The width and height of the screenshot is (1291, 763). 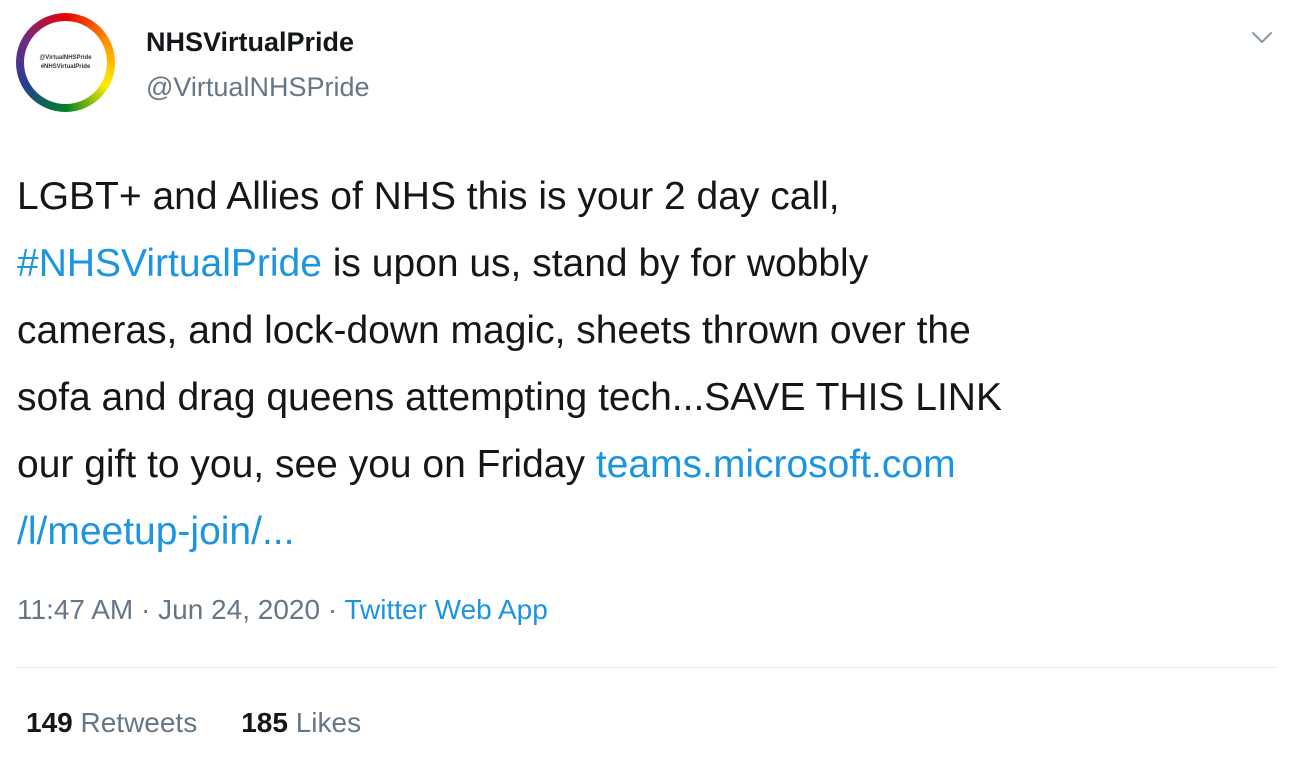 What do you see at coordinates (445, 609) in the screenshot?
I see `tweet-source-link: Twitter Web App` at bounding box center [445, 609].